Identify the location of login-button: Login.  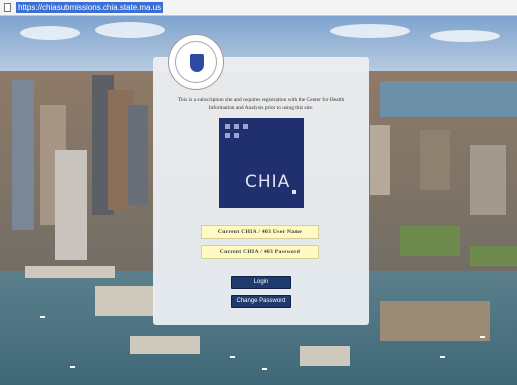
(261, 282).